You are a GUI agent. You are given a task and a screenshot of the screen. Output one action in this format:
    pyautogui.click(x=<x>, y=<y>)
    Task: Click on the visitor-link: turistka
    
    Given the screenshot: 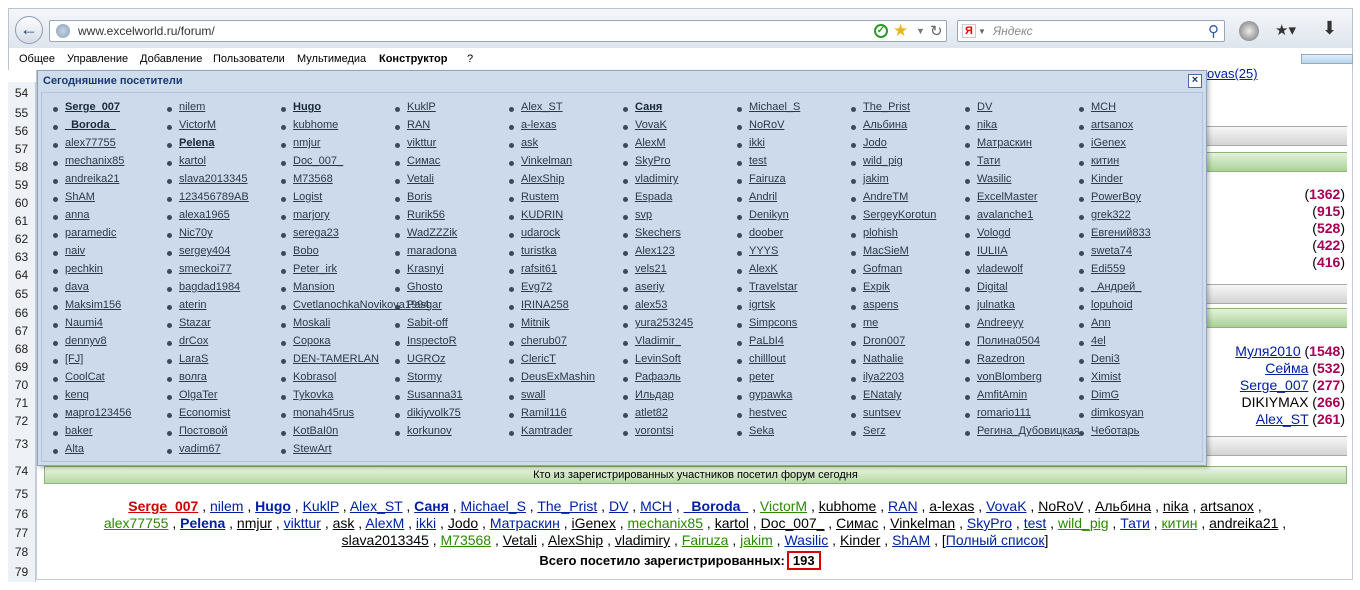 What is the action you would take?
    pyautogui.click(x=538, y=251)
    